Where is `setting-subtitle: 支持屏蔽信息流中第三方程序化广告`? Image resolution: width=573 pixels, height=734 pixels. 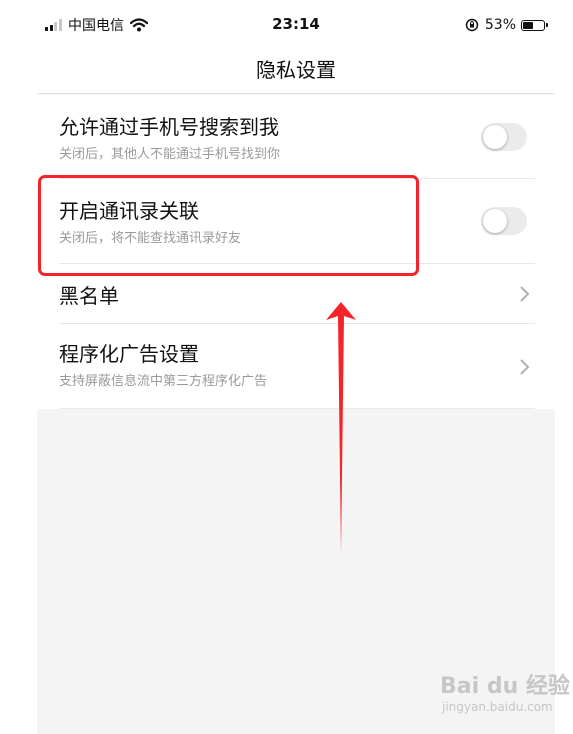 setting-subtitle: 支持屏蔽信息流中第三方程序化广告 is located at coordinates (163, 381).